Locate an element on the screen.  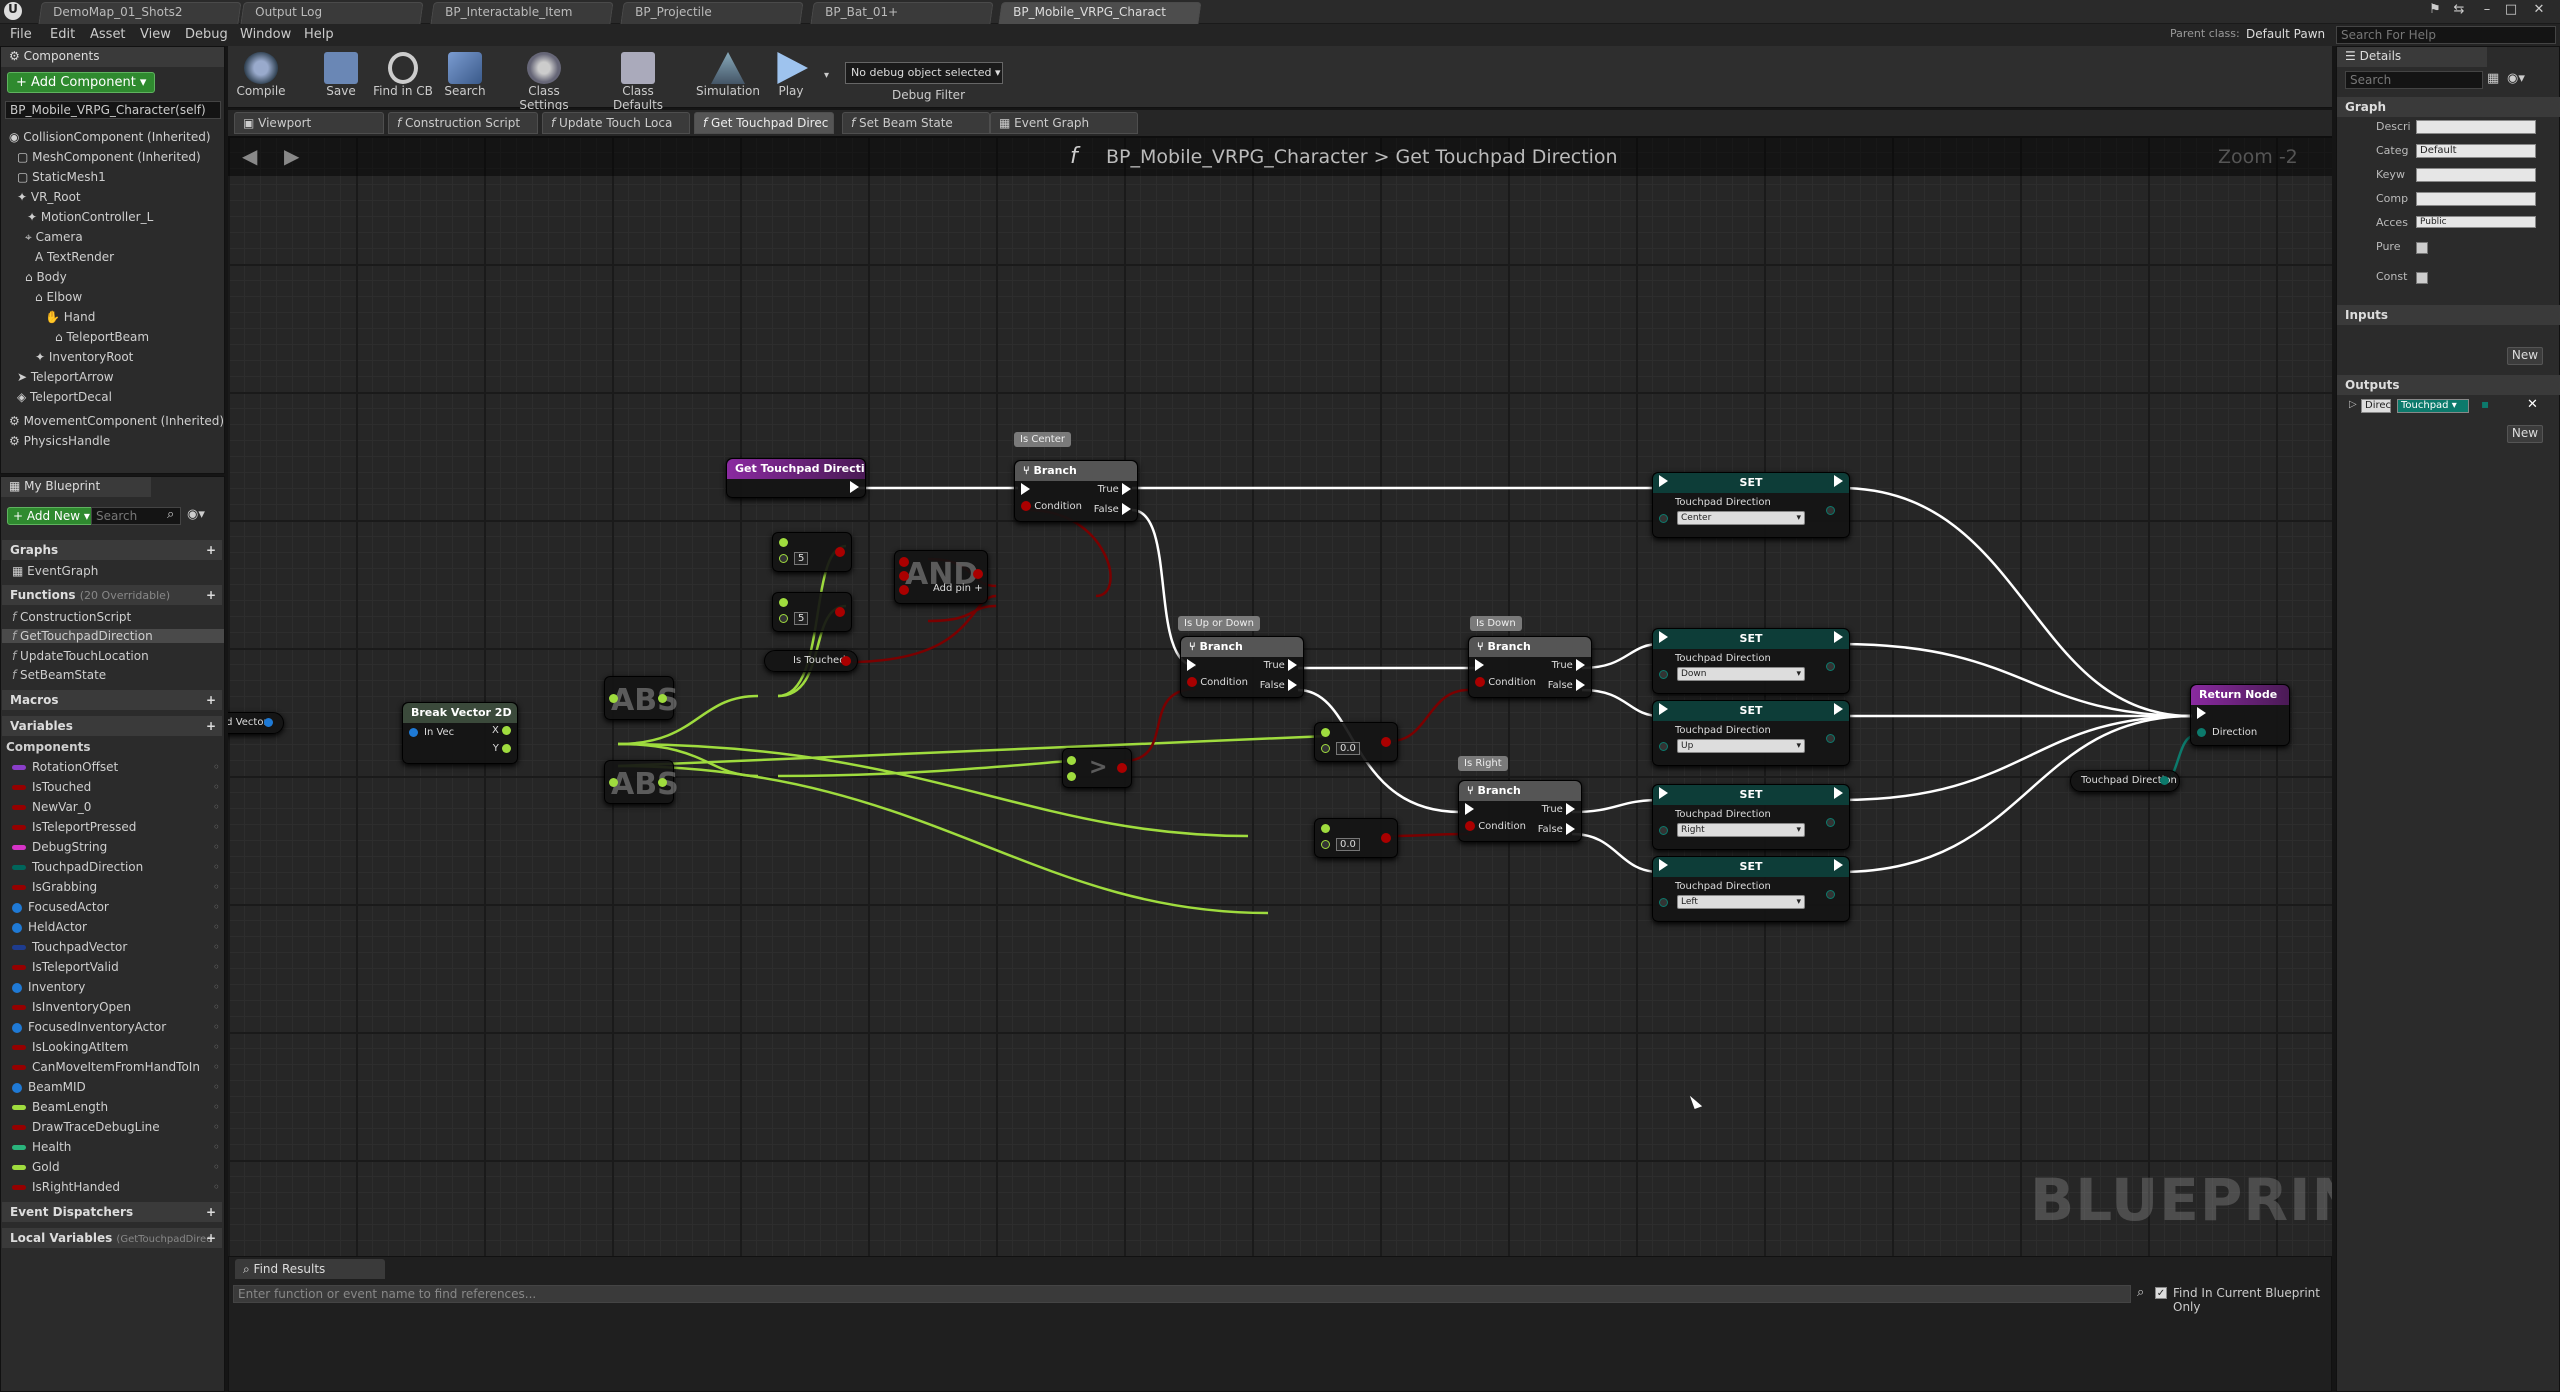
add-macro-icon: + is located at coordinates (211, 700).